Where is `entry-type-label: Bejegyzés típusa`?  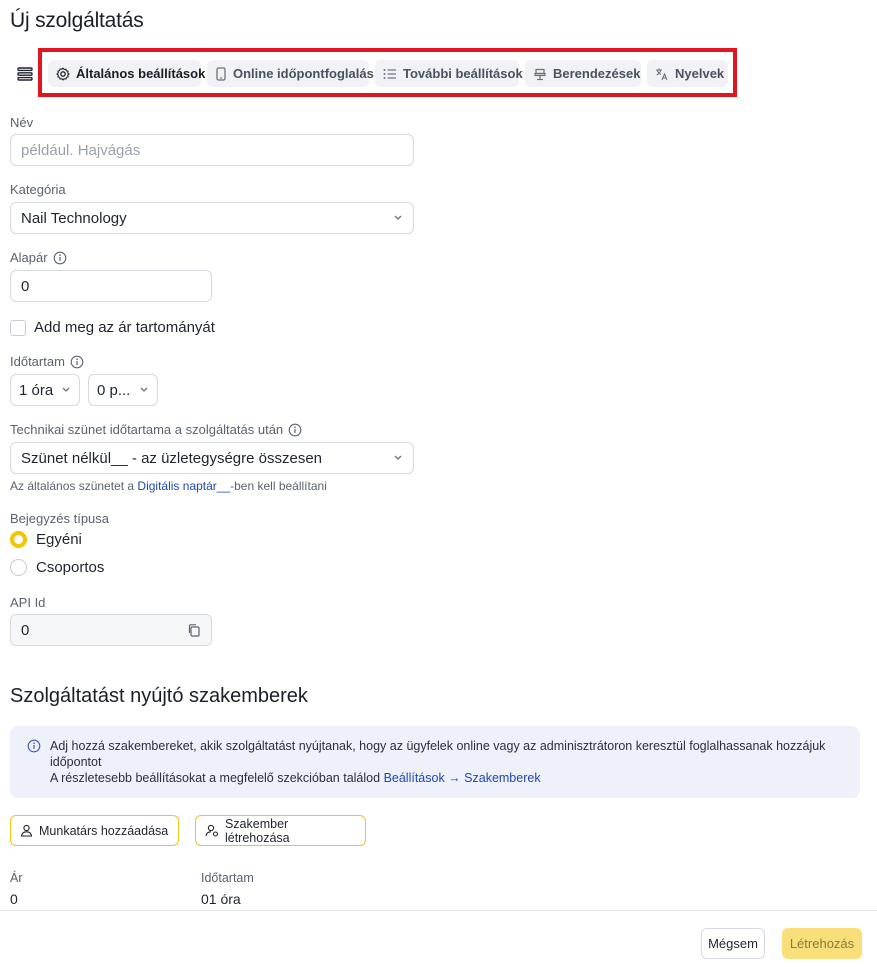
entry-type-label: Bejegyzés típusa is located at coordinates (60, 518).